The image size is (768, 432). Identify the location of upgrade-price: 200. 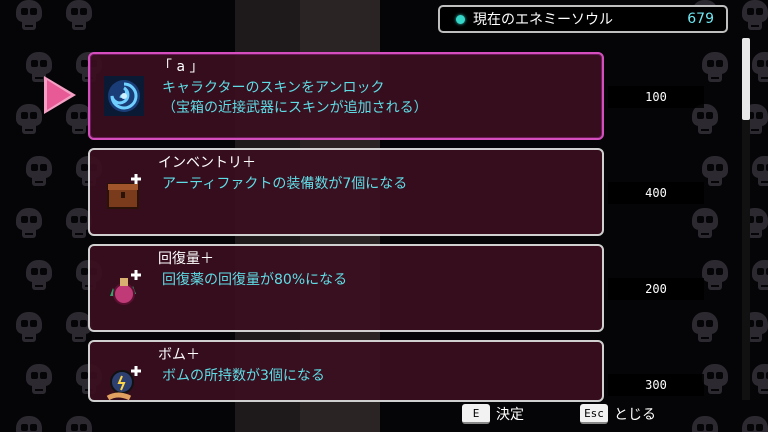
(656, 289).